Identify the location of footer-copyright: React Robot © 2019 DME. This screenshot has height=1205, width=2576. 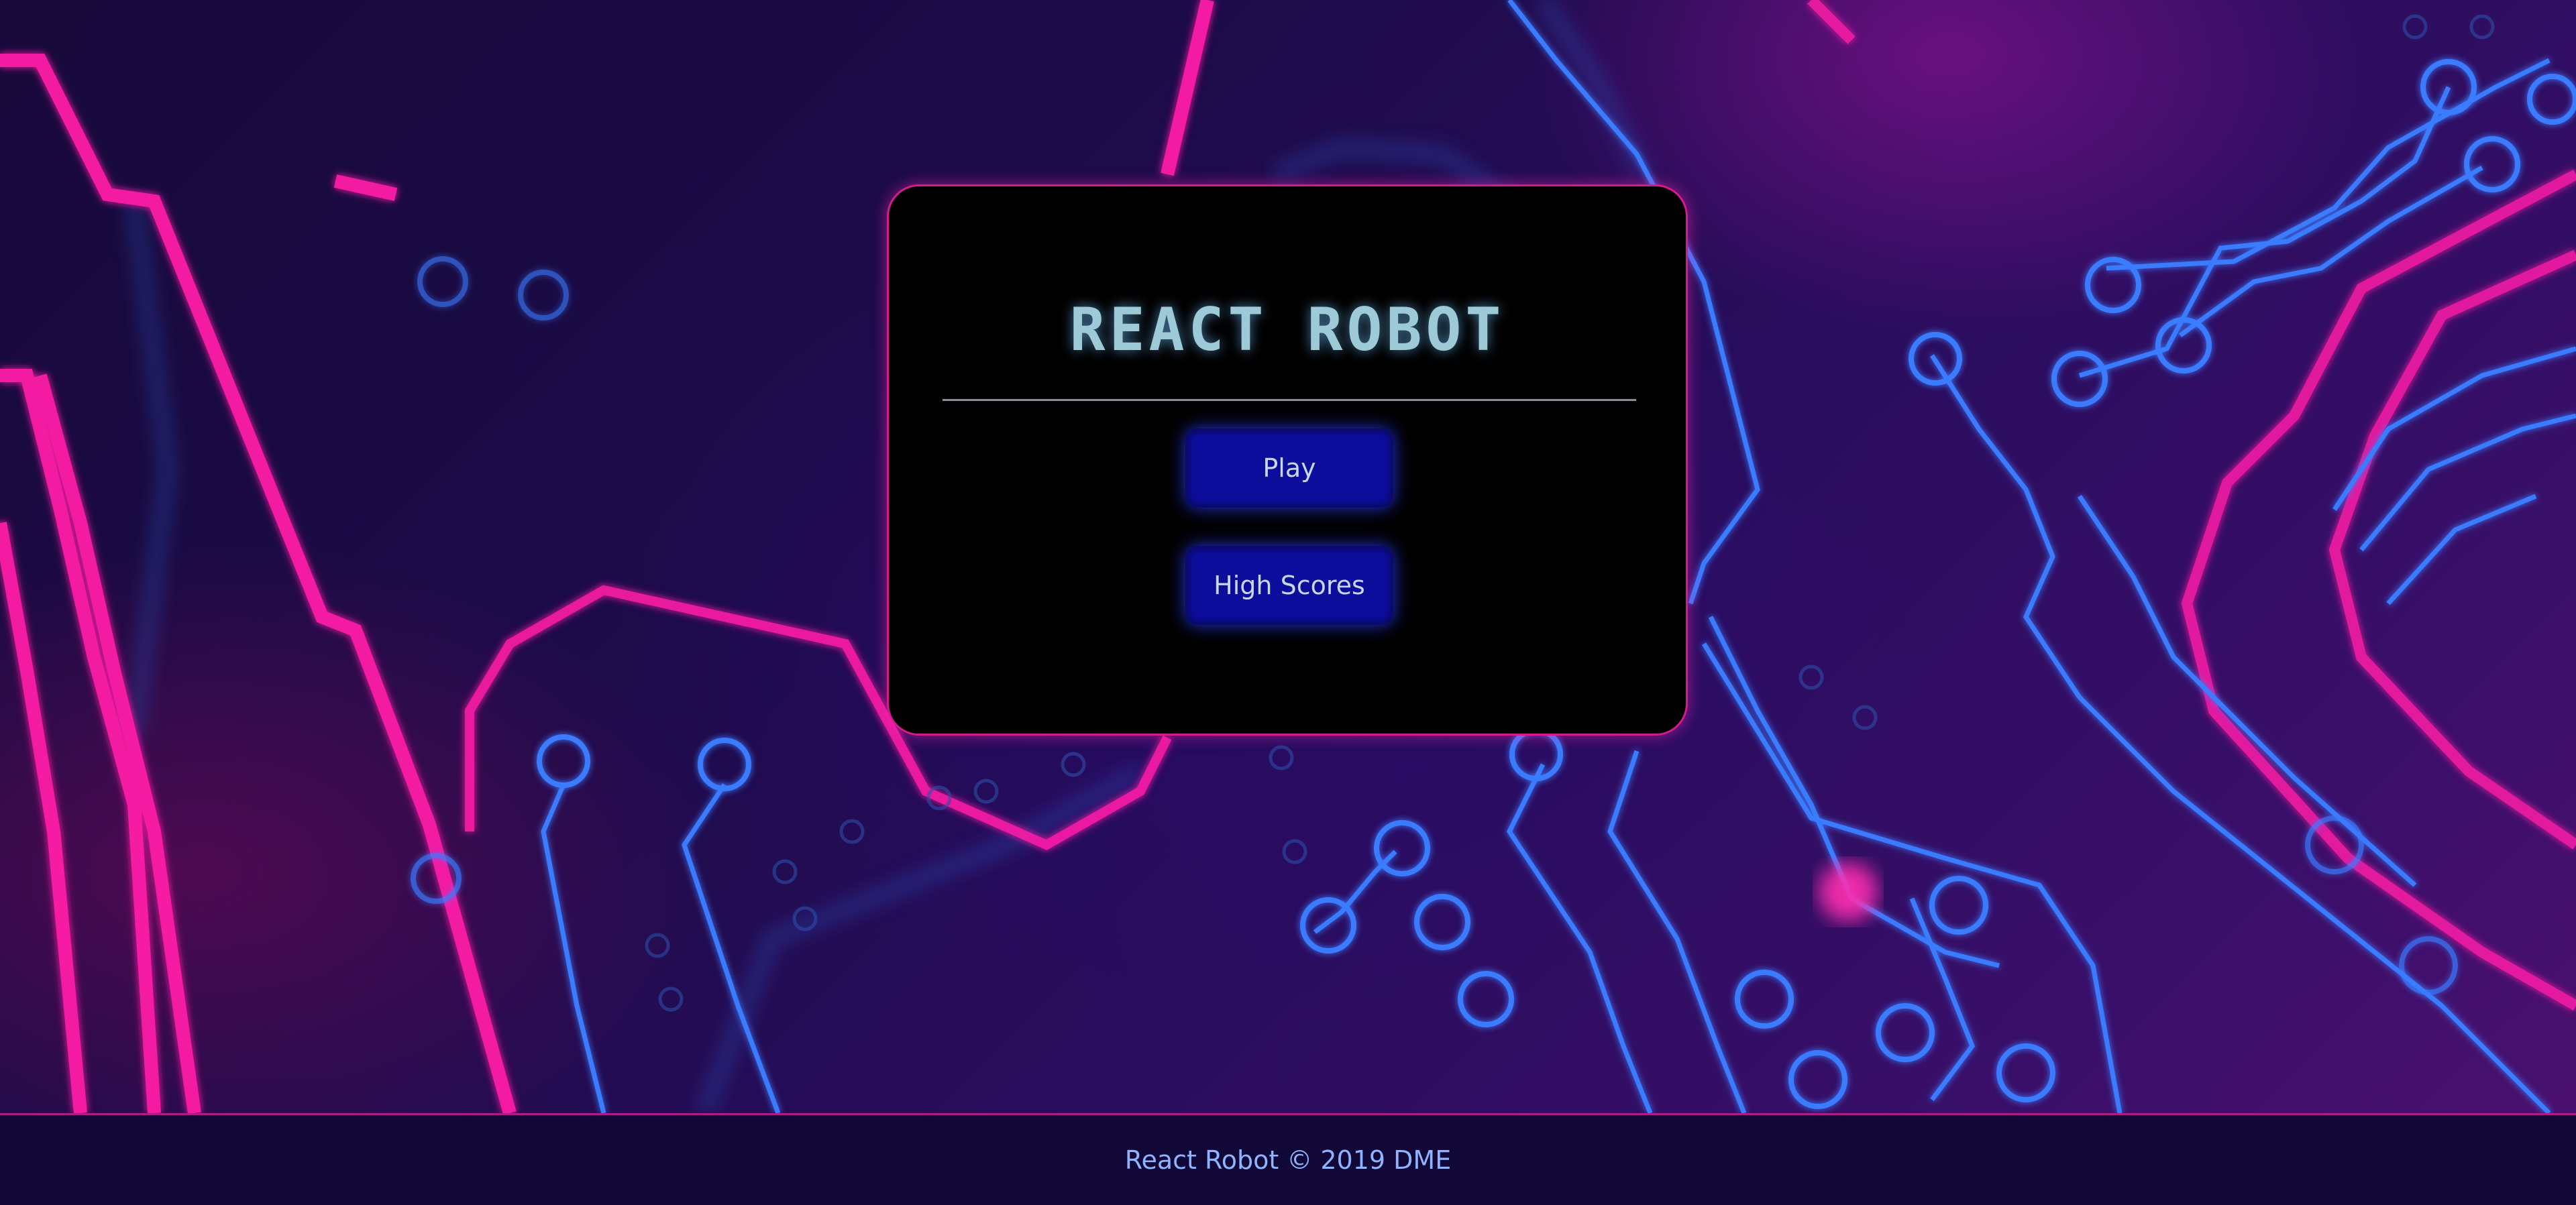
(1288, 1160).